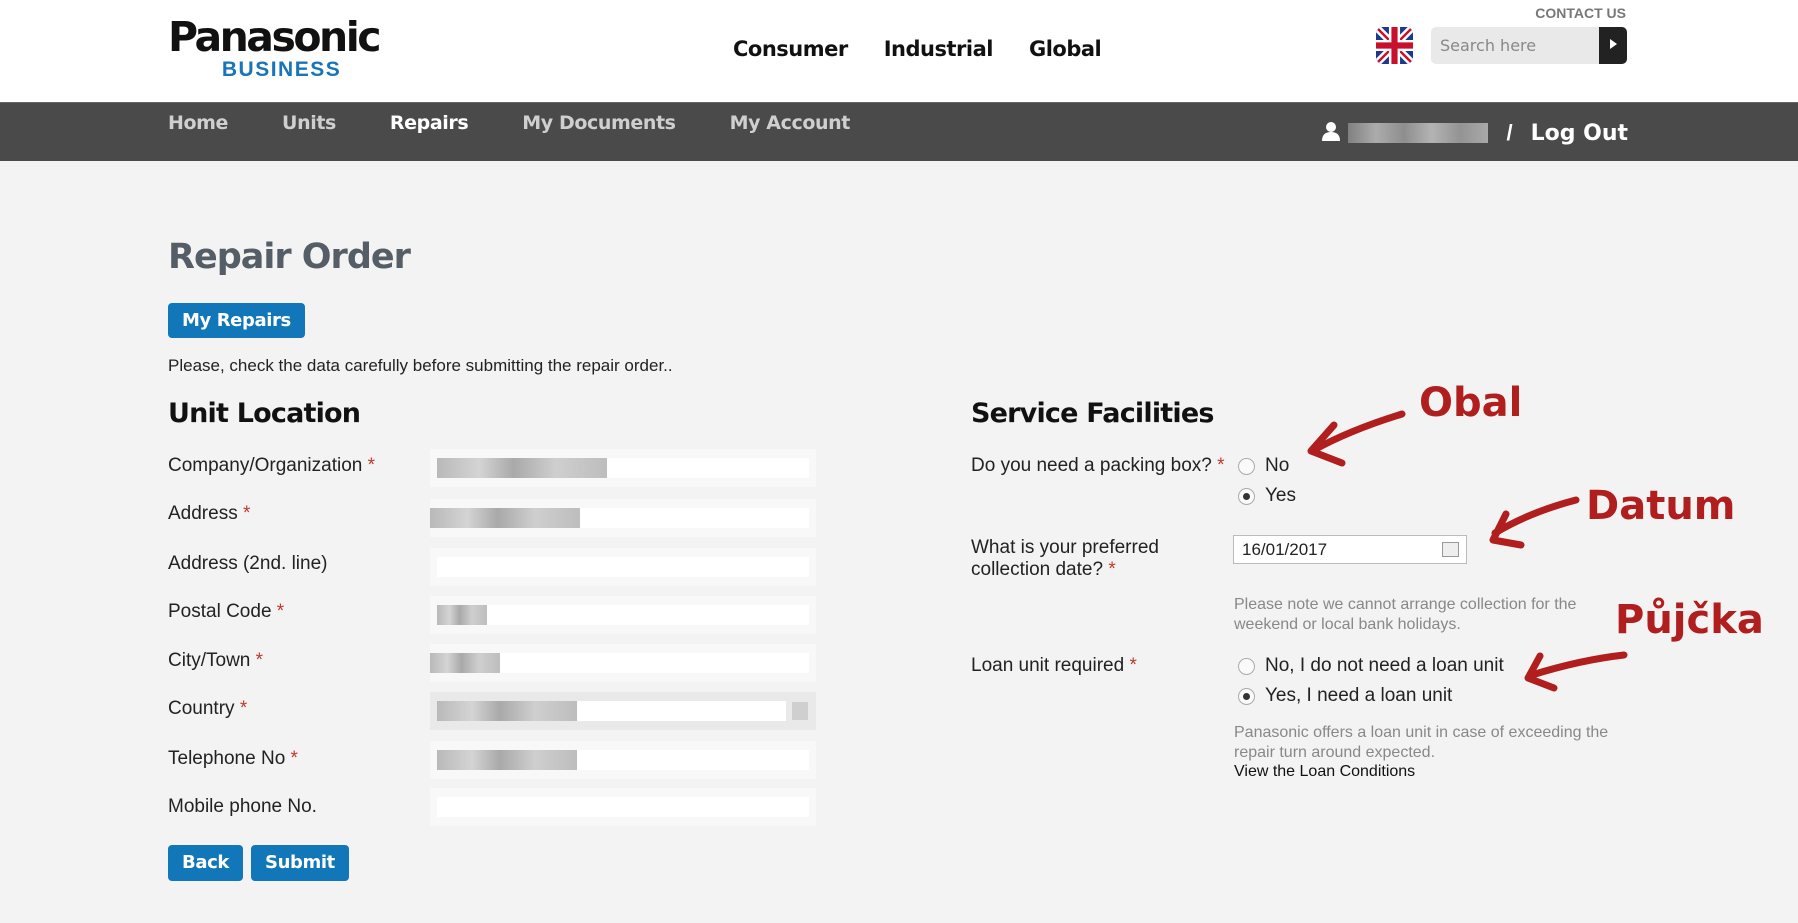 The image size is (1798, 923). I want to click on arrow-pujcka, so click(1578, 665).